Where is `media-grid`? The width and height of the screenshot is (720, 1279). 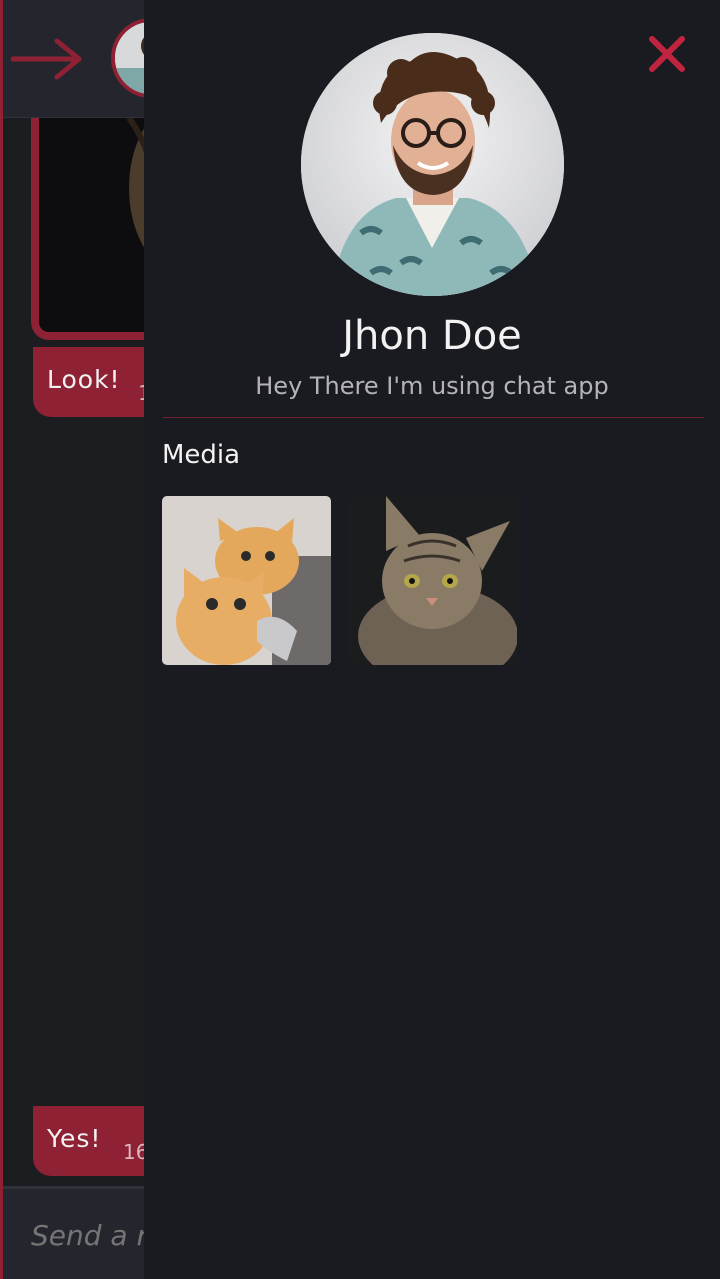 media-grid is located at coordinates (432, 581).